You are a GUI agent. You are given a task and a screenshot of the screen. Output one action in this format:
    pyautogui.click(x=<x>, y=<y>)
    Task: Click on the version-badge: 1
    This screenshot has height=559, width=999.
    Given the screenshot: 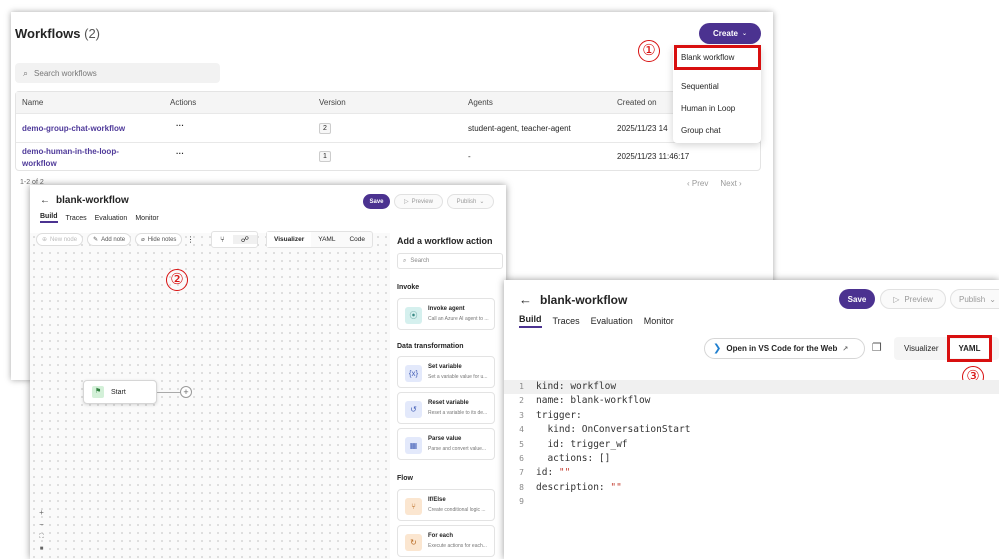 What is the action you would take?
    pyautogui.click(x=325, y=156)
    